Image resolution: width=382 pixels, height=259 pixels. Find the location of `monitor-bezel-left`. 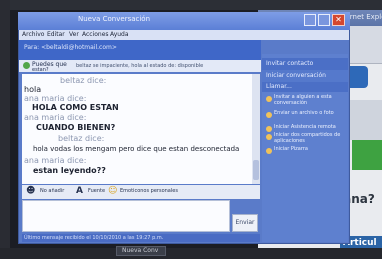

monitor-bezel-left is located at coordinates (5, 129).